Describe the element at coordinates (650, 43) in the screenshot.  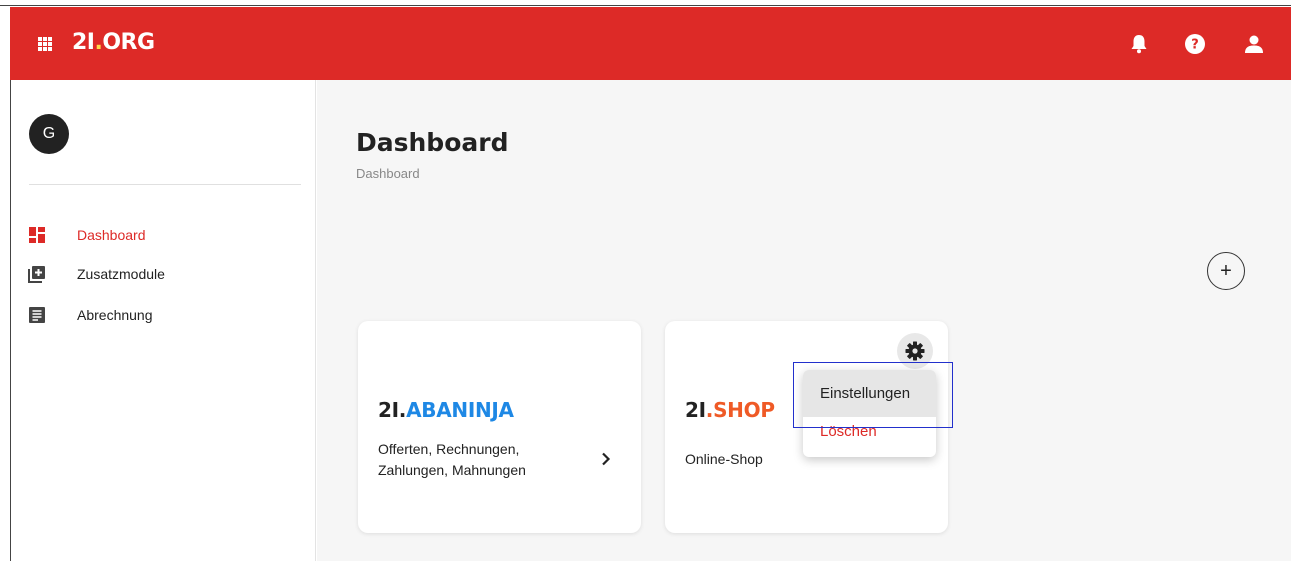
I see `top-app-bar: 2I.ORG ?` at that location.